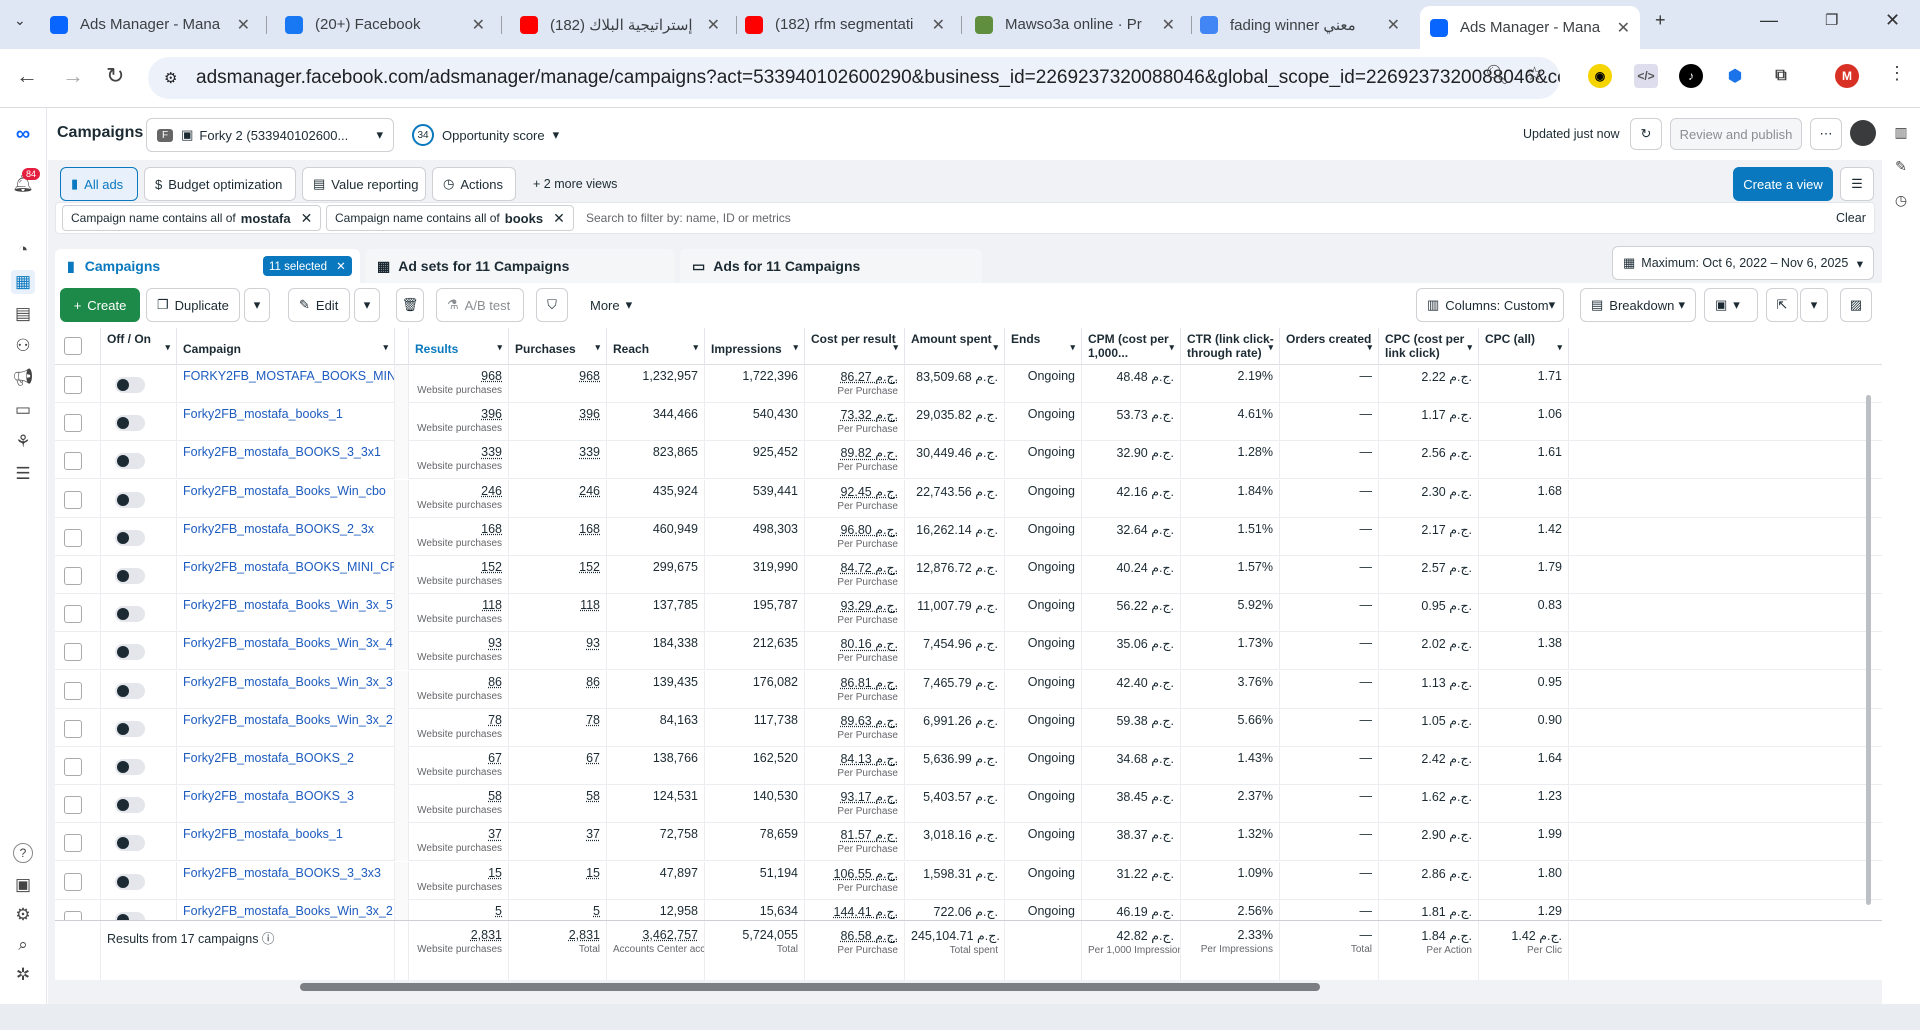 The image size is (1920, 1030). I want to click on dashboard-gauge-icon: ◔, so click(23, 250).